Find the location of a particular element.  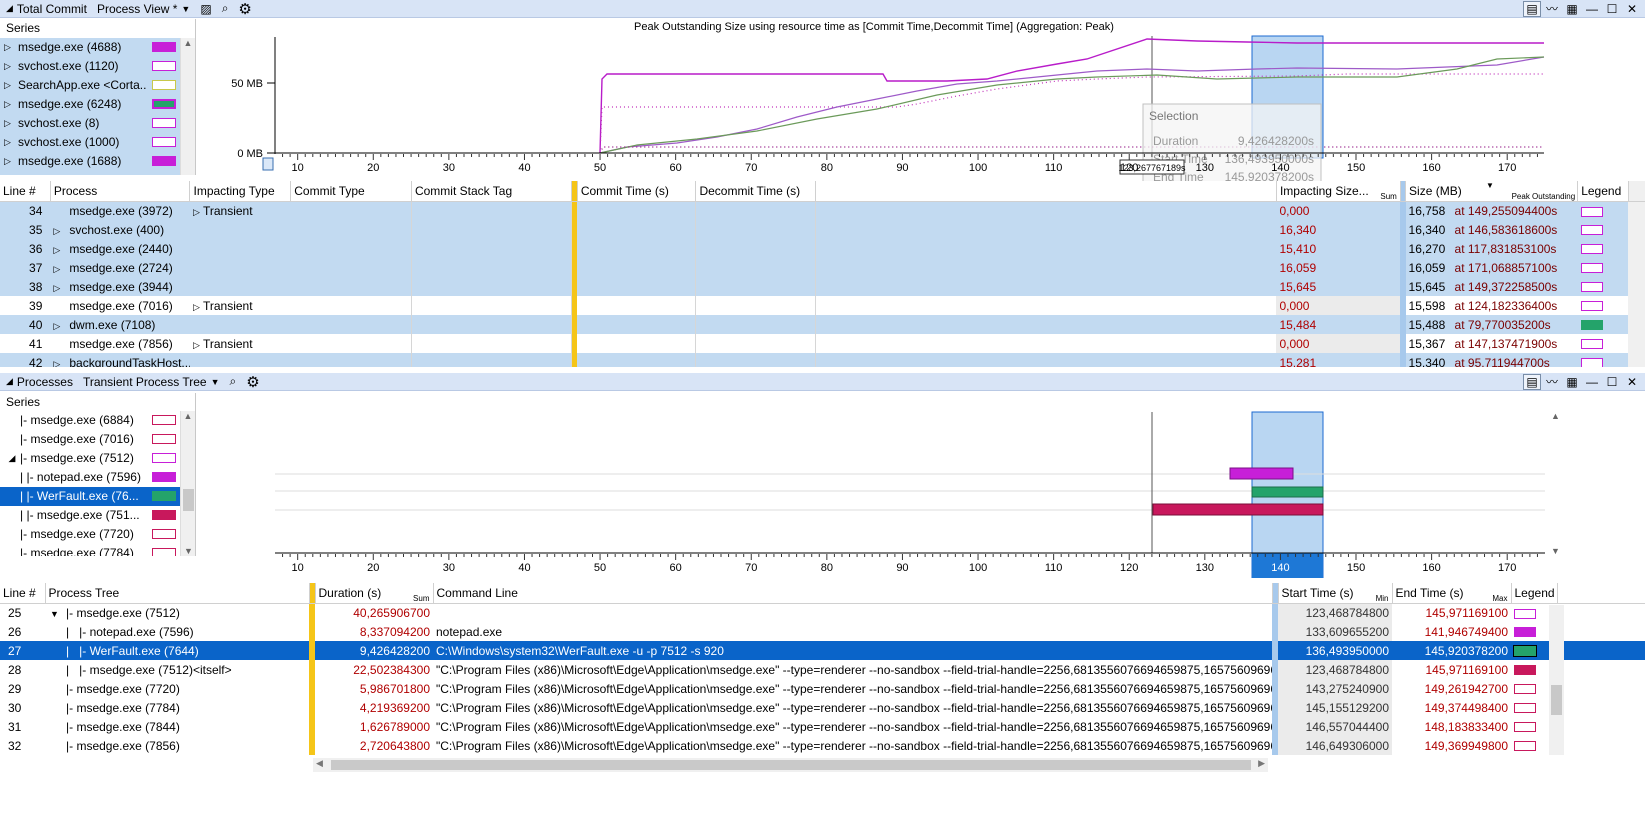

row-process: ▷ msedge.exe (2440) is located at coordinates (120, 248).